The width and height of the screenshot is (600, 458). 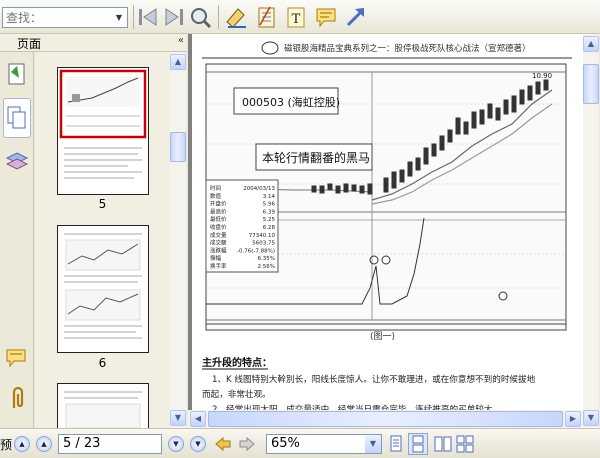 What do you see at coordinates (269, 205) in the screenshot?
I see `info-value: 5.96` at bounding box center [269, 205].